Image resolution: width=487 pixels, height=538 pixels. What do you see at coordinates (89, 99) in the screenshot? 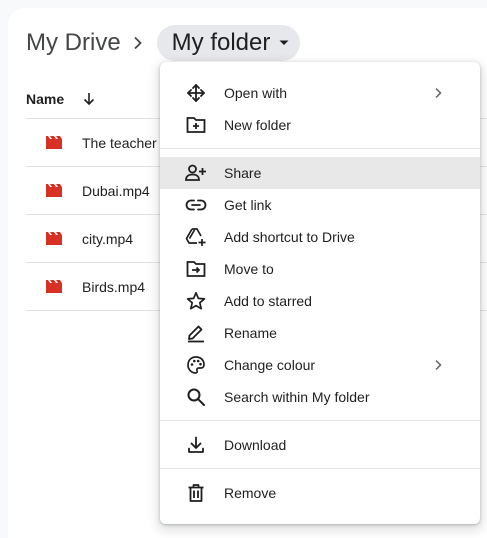
I see `arrow-down-icon` at bounding box center [89, 99].